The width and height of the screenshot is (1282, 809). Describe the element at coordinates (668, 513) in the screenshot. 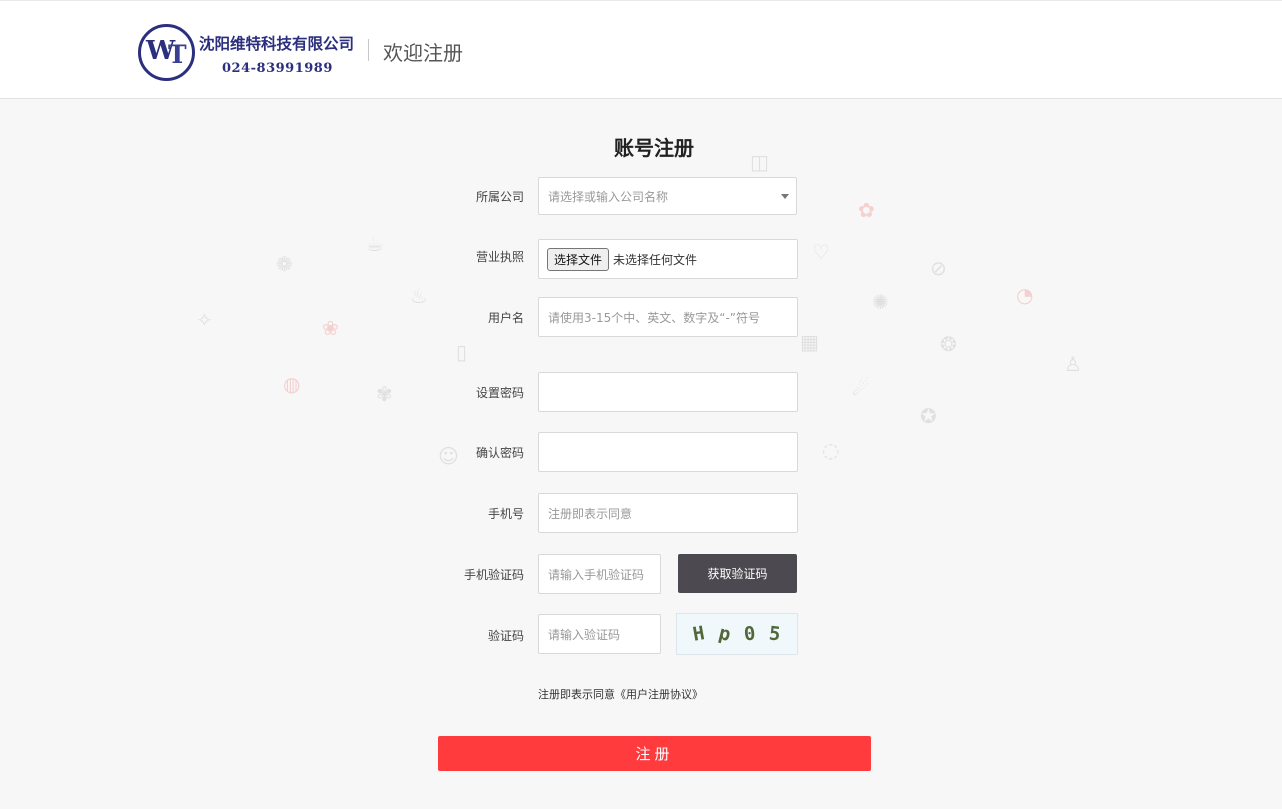

I see `phone-input: 注册即表示同意` at that location.